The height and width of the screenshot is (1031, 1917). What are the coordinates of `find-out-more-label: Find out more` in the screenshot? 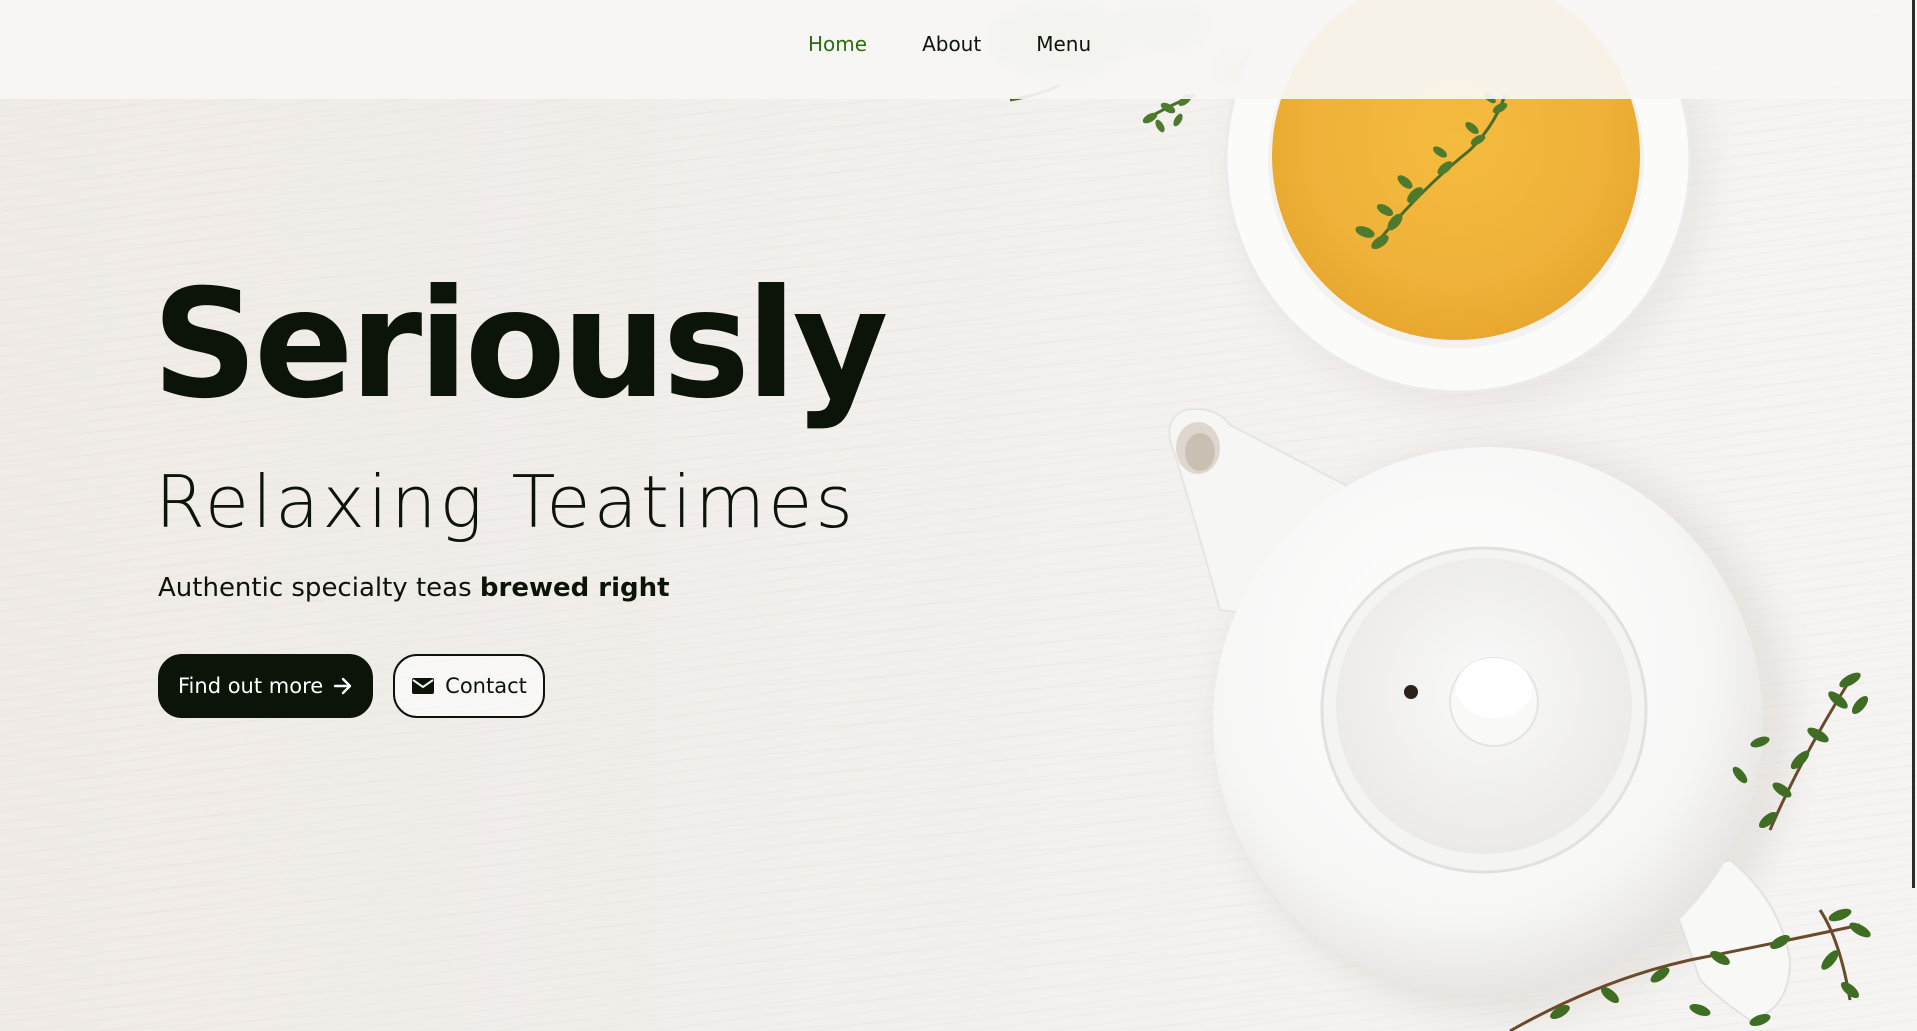 It's located at (251, 686).